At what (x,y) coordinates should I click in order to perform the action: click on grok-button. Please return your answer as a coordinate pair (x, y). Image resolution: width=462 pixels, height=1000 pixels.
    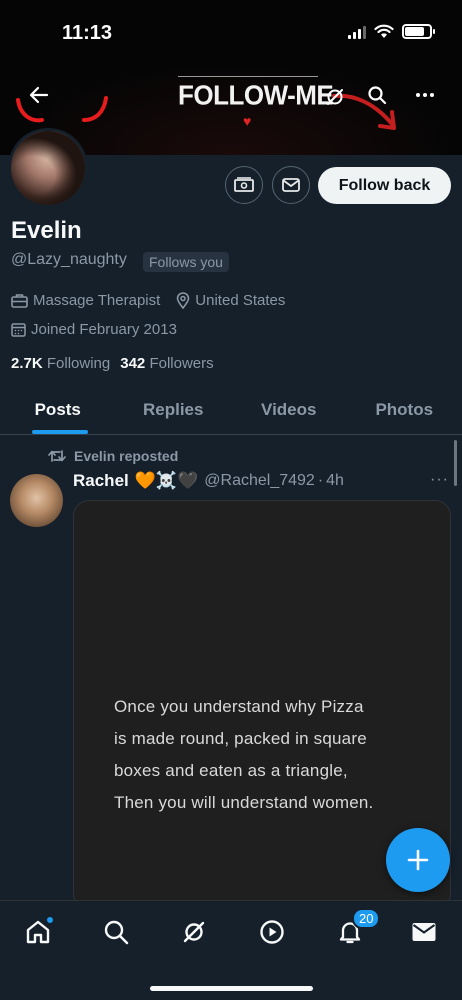
    Looking at the image, I should click on (335, 97).